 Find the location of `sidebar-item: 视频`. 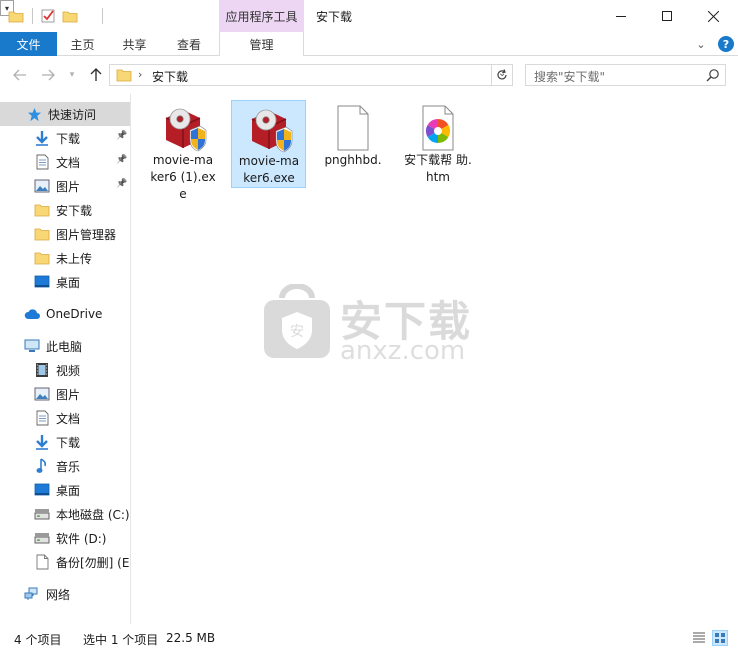

sidebar-item: 视频 is located at coordinates (65, 370).